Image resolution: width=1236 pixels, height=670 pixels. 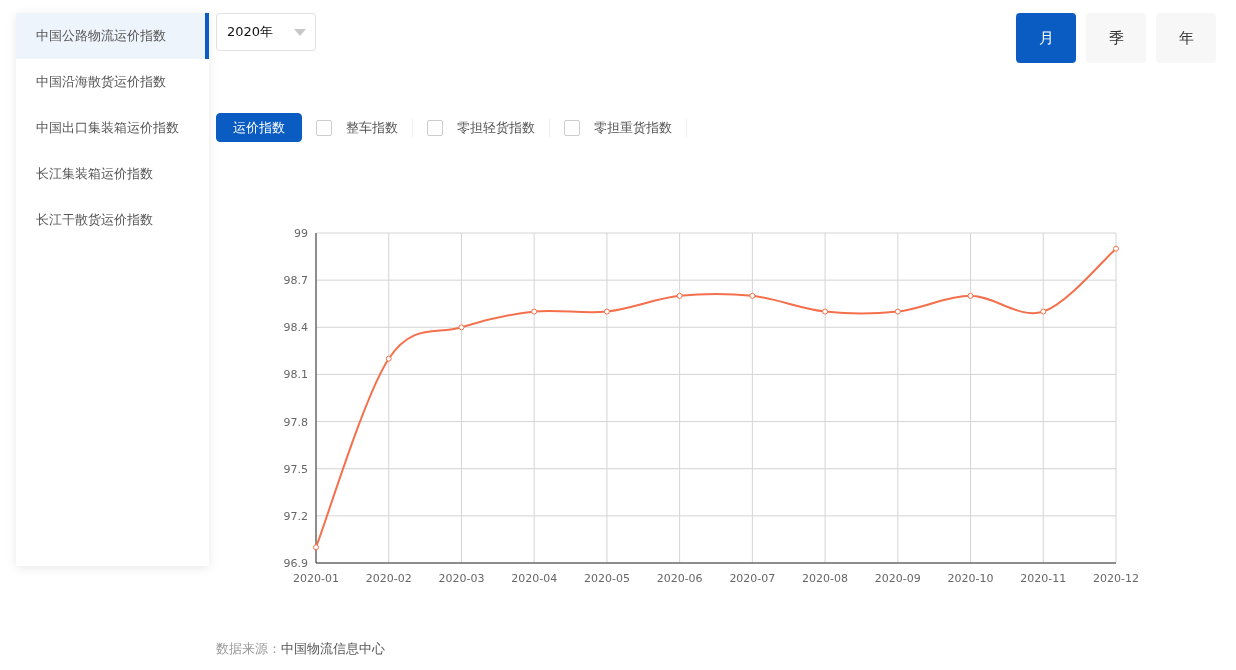 What do you see at coordinates (679, 578) in the screenshot?
I see `axis-label: 2020-06` at bounding box center [679, 578].